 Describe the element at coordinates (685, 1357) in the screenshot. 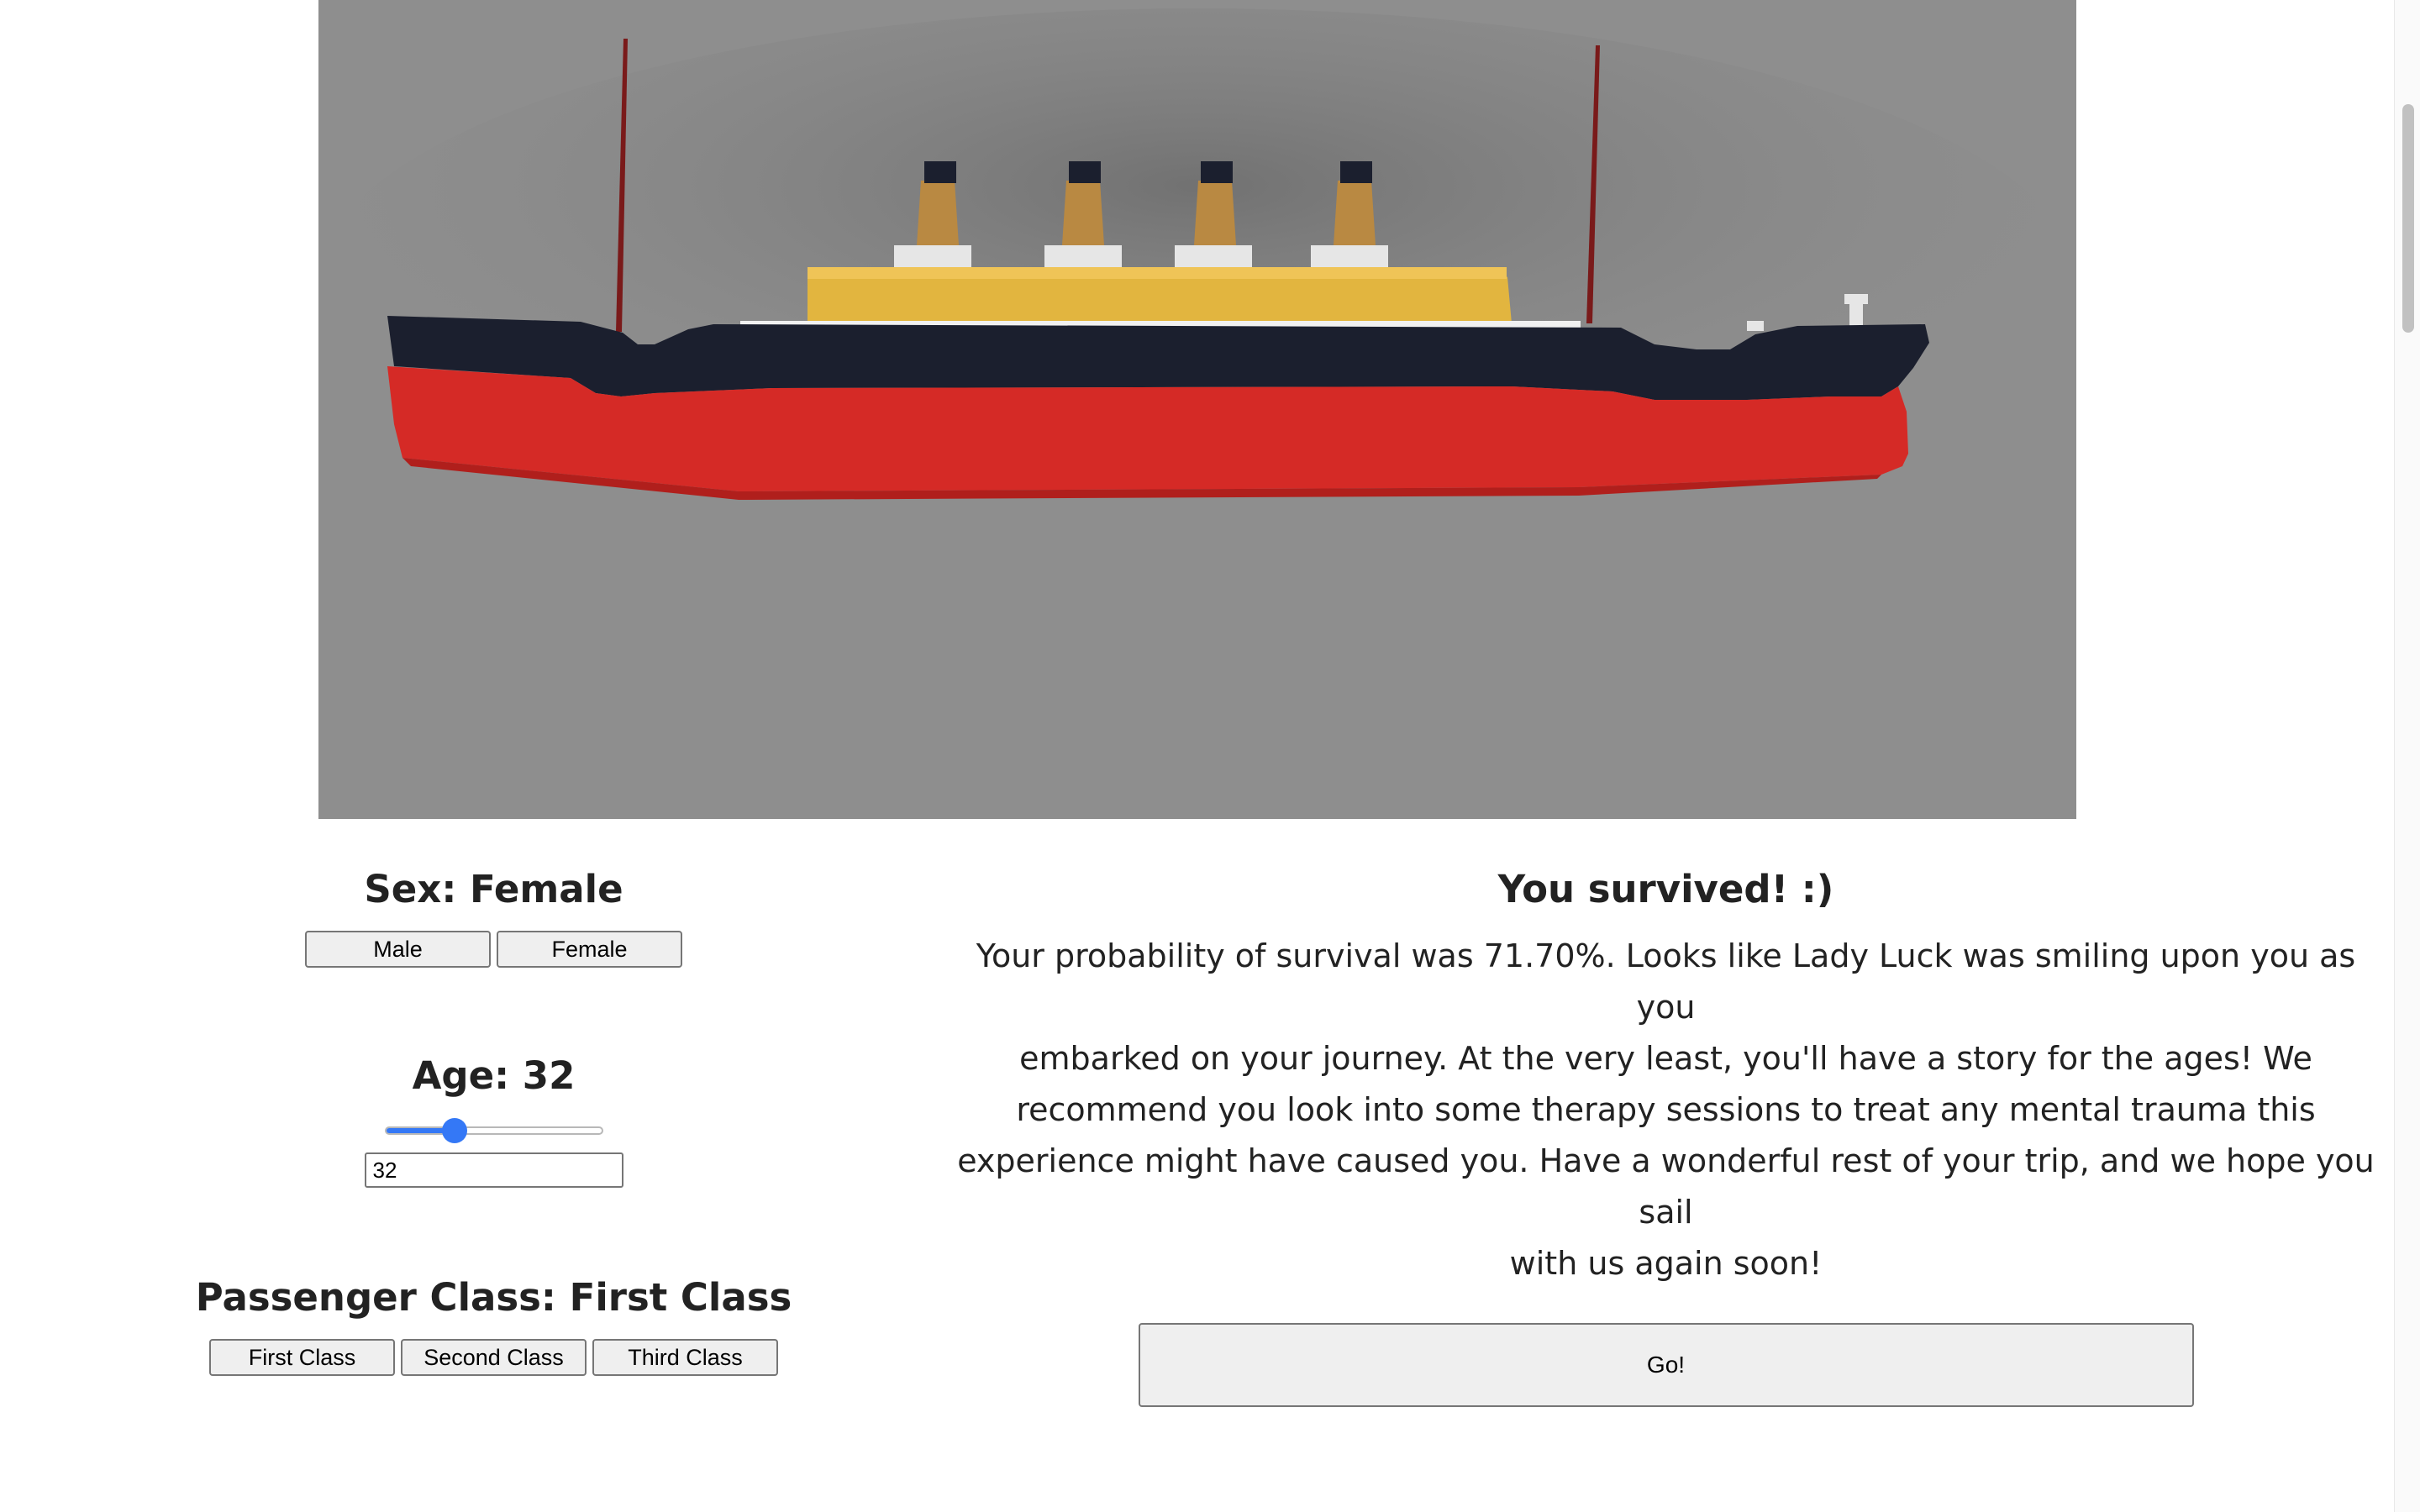

I see `third-class-button: Third Class` at that location.